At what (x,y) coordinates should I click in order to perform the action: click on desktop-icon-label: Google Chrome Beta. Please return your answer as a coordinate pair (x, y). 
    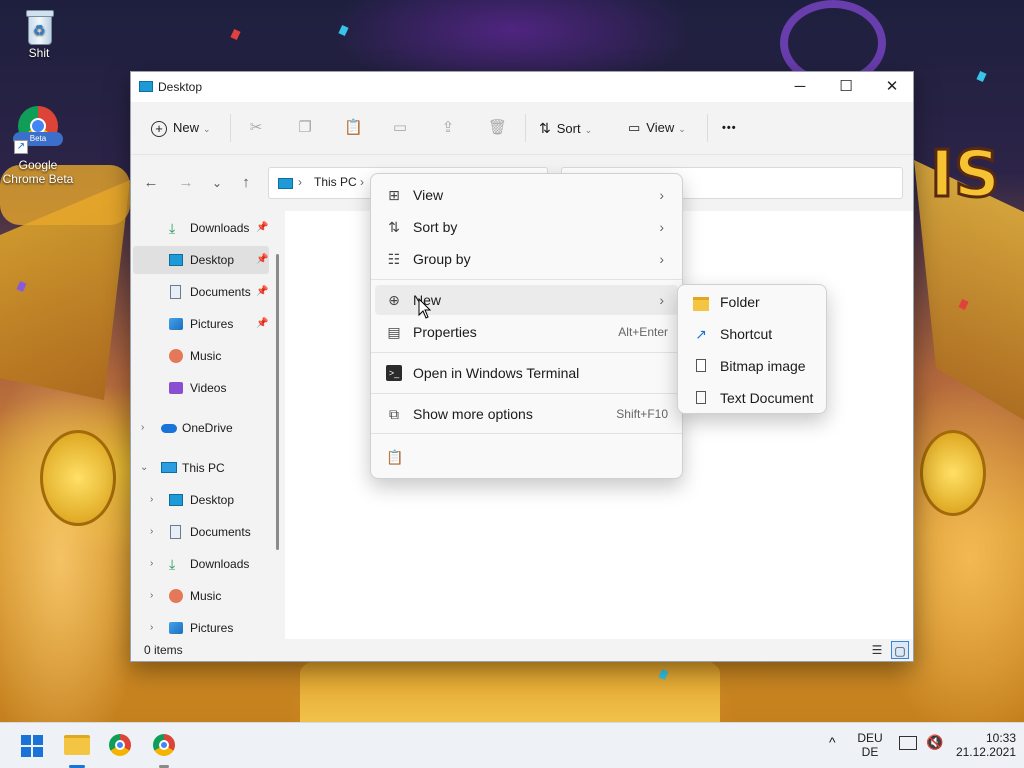
    Looking at the image, I should click on (38, 172).